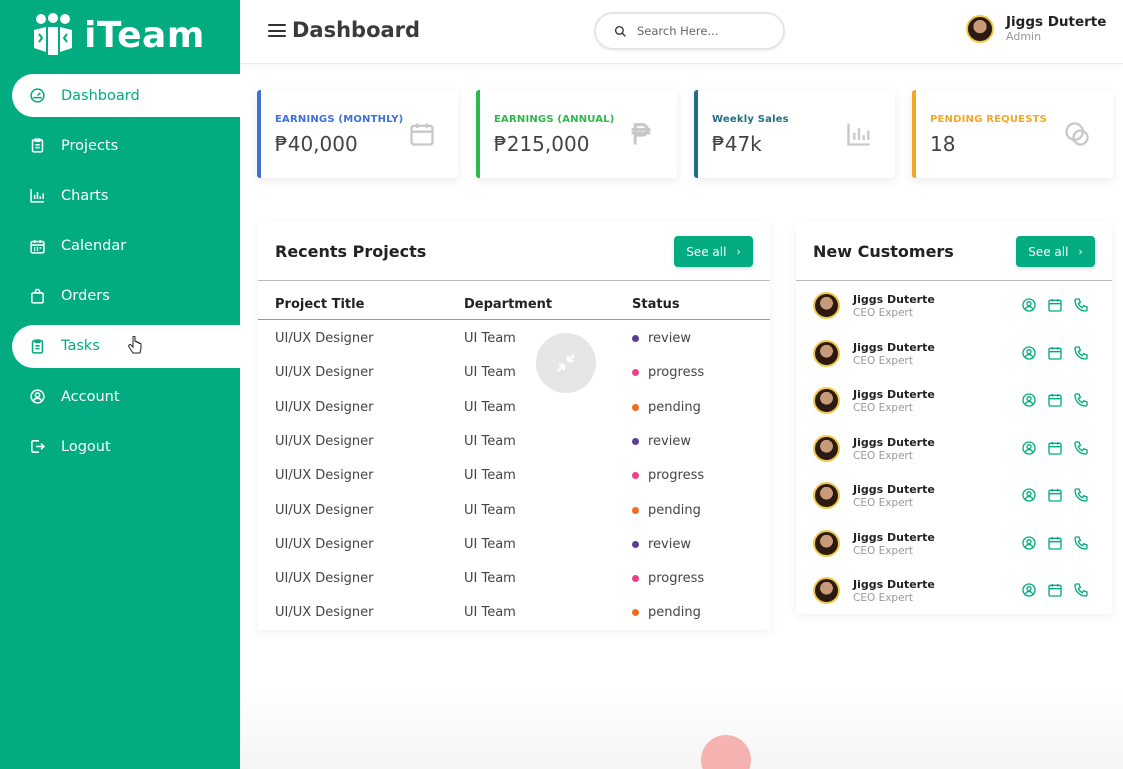 The height and width of the screenshot is (769, 1123). What do you see at coordinates (1024, 36) in the screenshot?
I see `user-role: Admin` at bounding box center [1024, 36].